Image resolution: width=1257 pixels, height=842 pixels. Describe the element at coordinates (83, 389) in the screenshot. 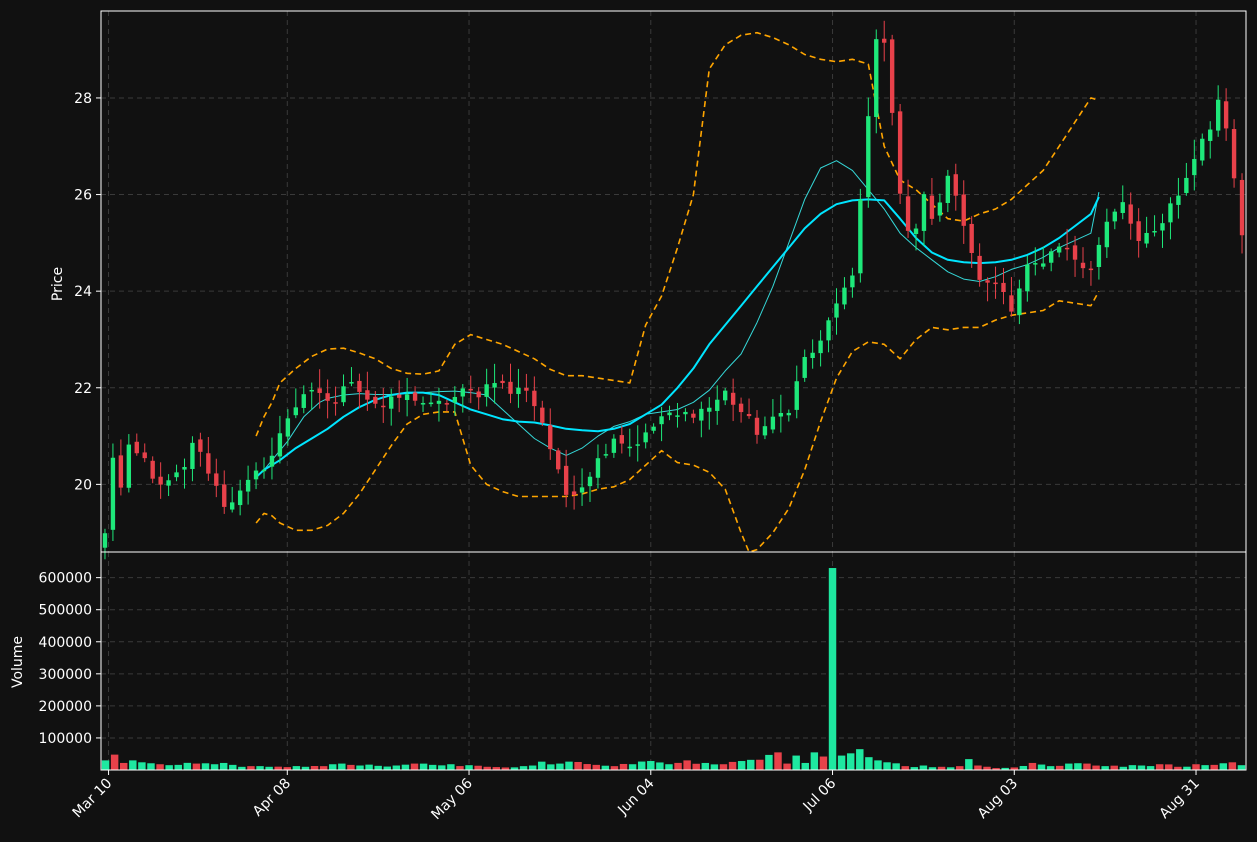

I see `price-tick-label: 22` at that location.